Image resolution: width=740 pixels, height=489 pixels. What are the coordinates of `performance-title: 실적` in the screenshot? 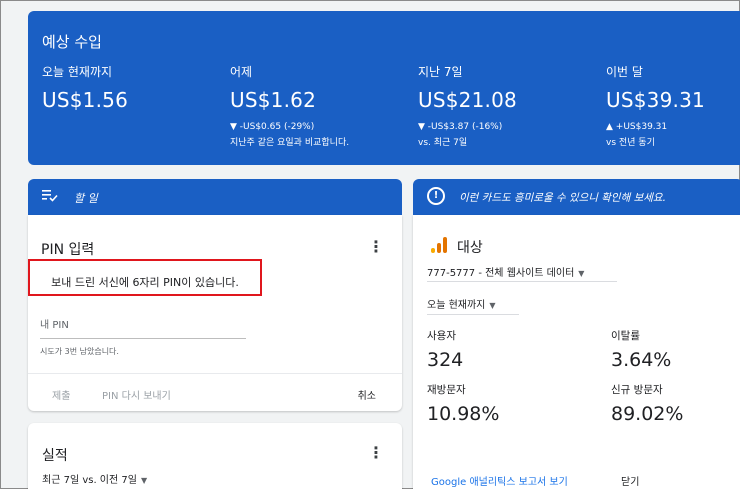 It's located at (55, 456).